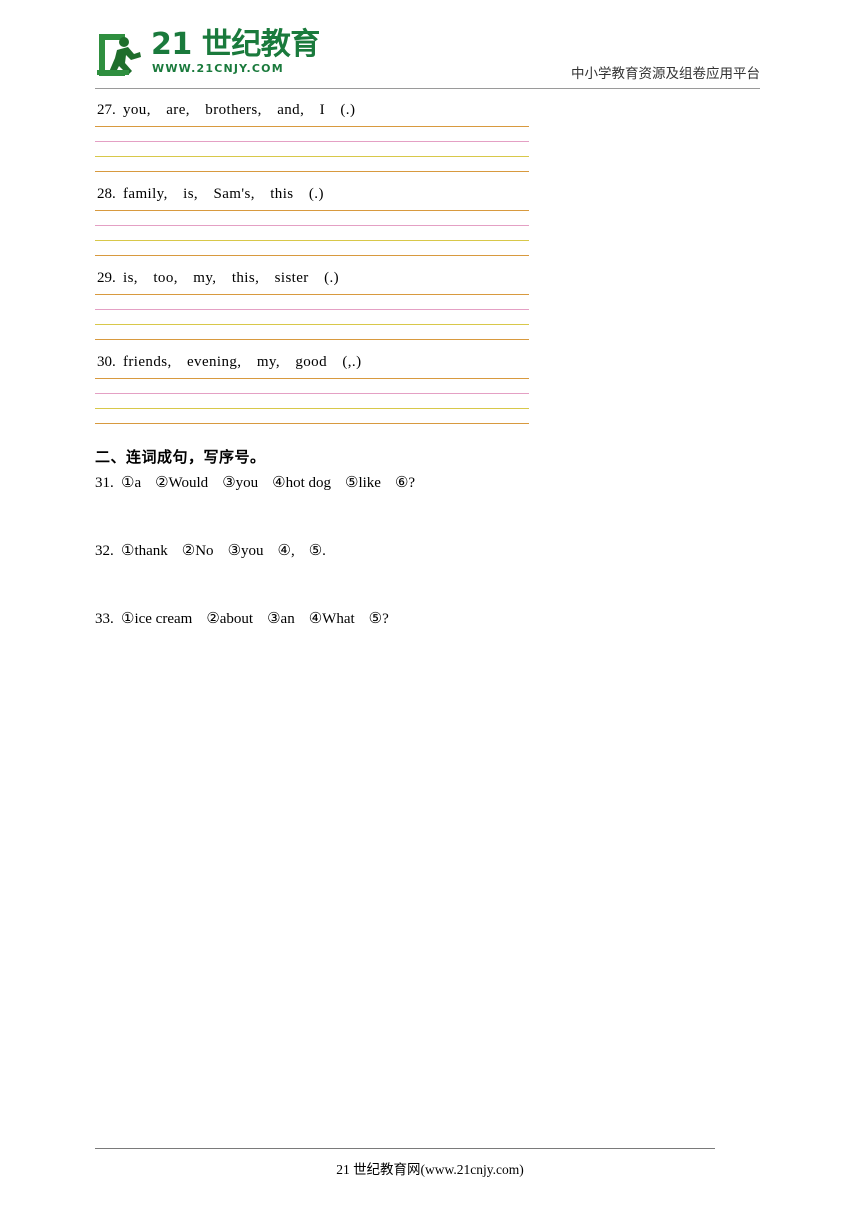 The width and height of the screenshot is (860, 1216). What do you see at coordinates (427, 88) in the screenshot?
I see `header-divider` at bounding box center [427, 88].